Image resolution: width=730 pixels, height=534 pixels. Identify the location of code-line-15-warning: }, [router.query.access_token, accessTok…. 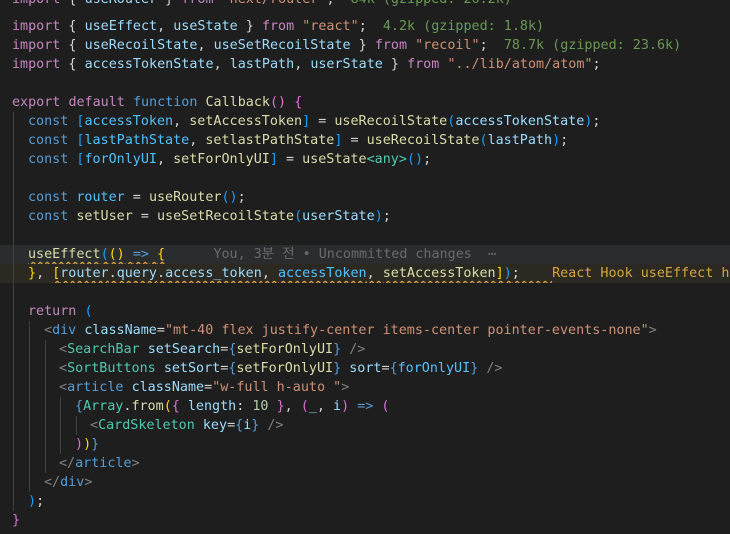
(365, 273).